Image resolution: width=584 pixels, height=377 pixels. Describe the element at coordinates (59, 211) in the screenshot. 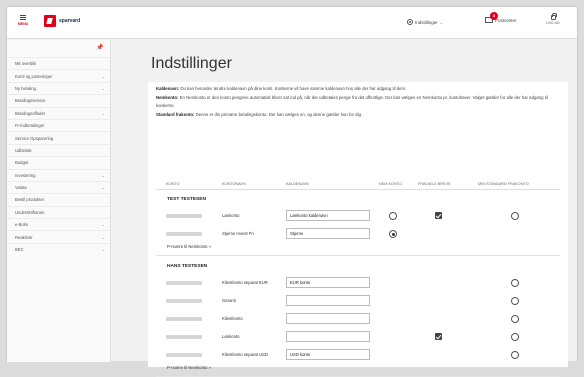

I see `sidebar-item: Underskriftsrum` at that location.